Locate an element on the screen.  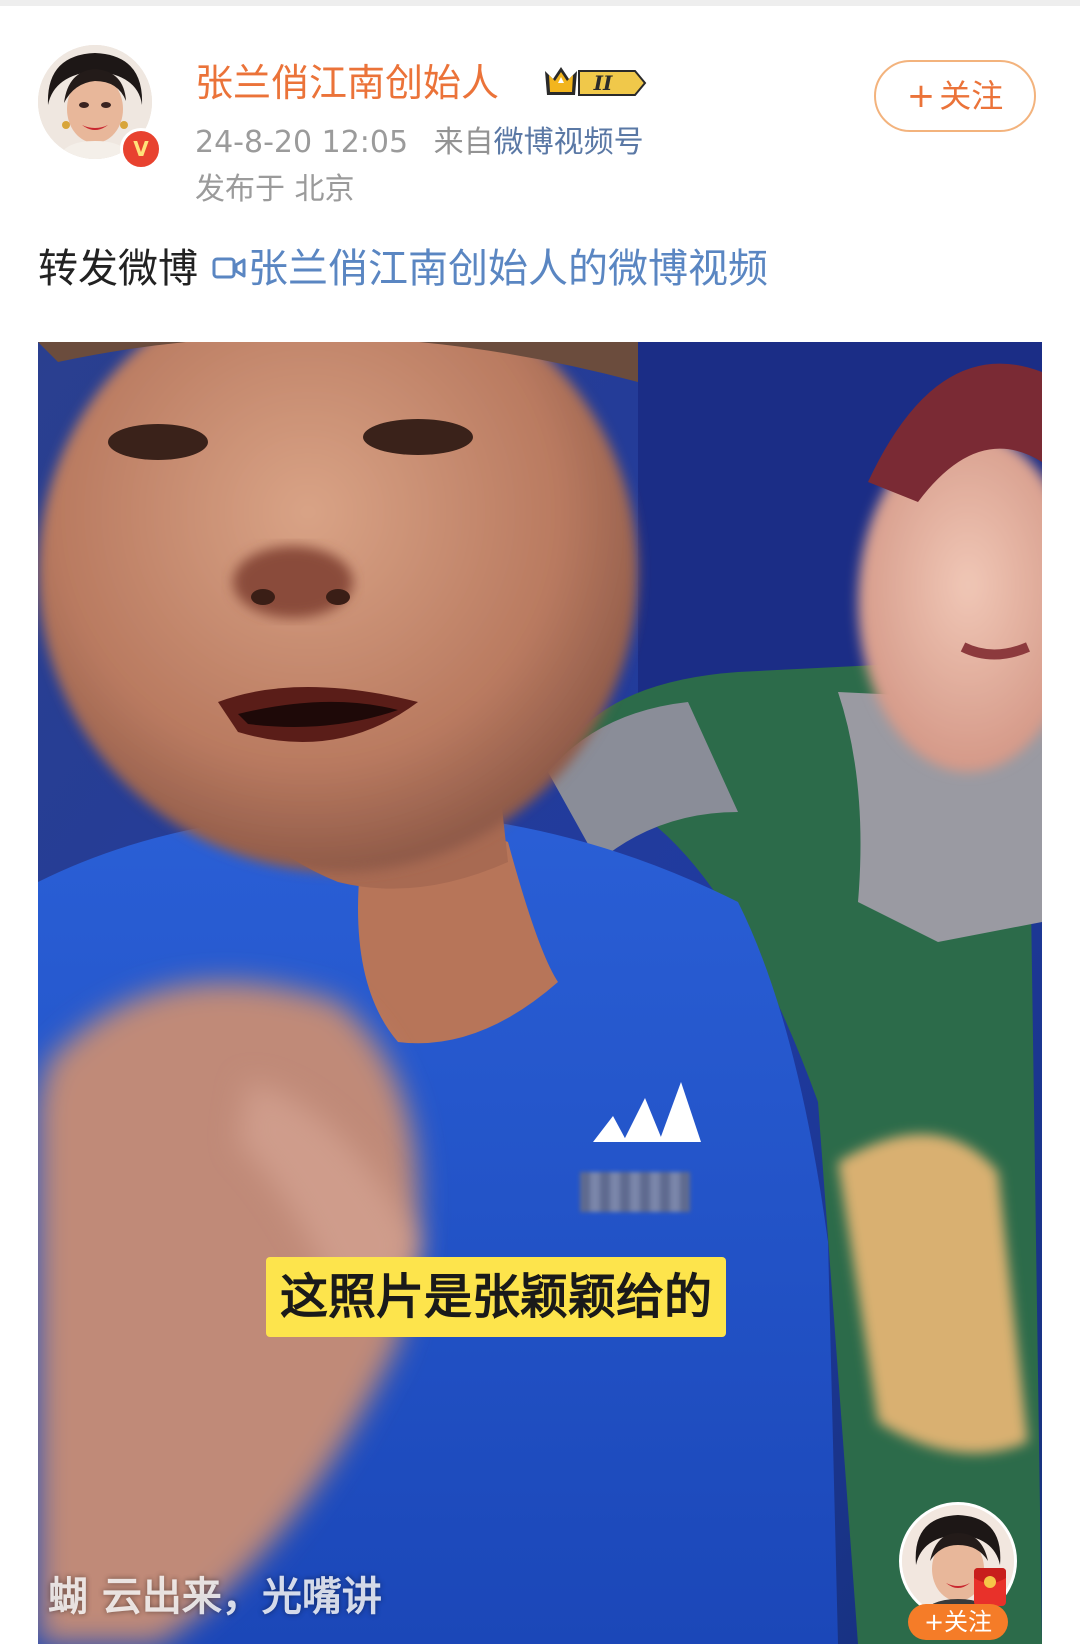
video-follow-button: +关注 is located at coordinates (958, 1622).